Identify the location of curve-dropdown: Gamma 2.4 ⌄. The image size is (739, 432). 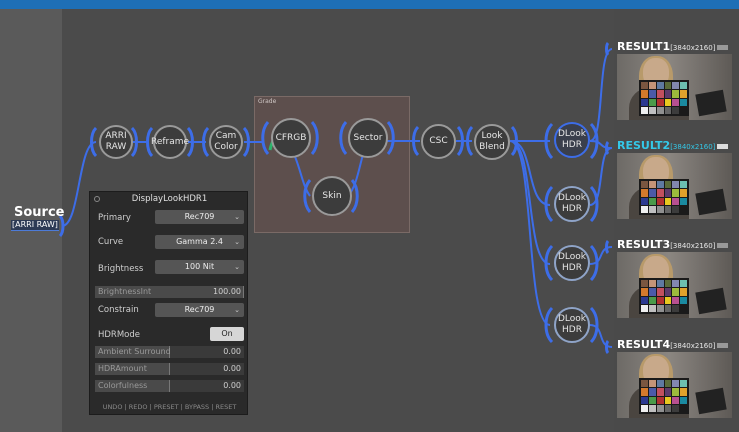
(199, 242).